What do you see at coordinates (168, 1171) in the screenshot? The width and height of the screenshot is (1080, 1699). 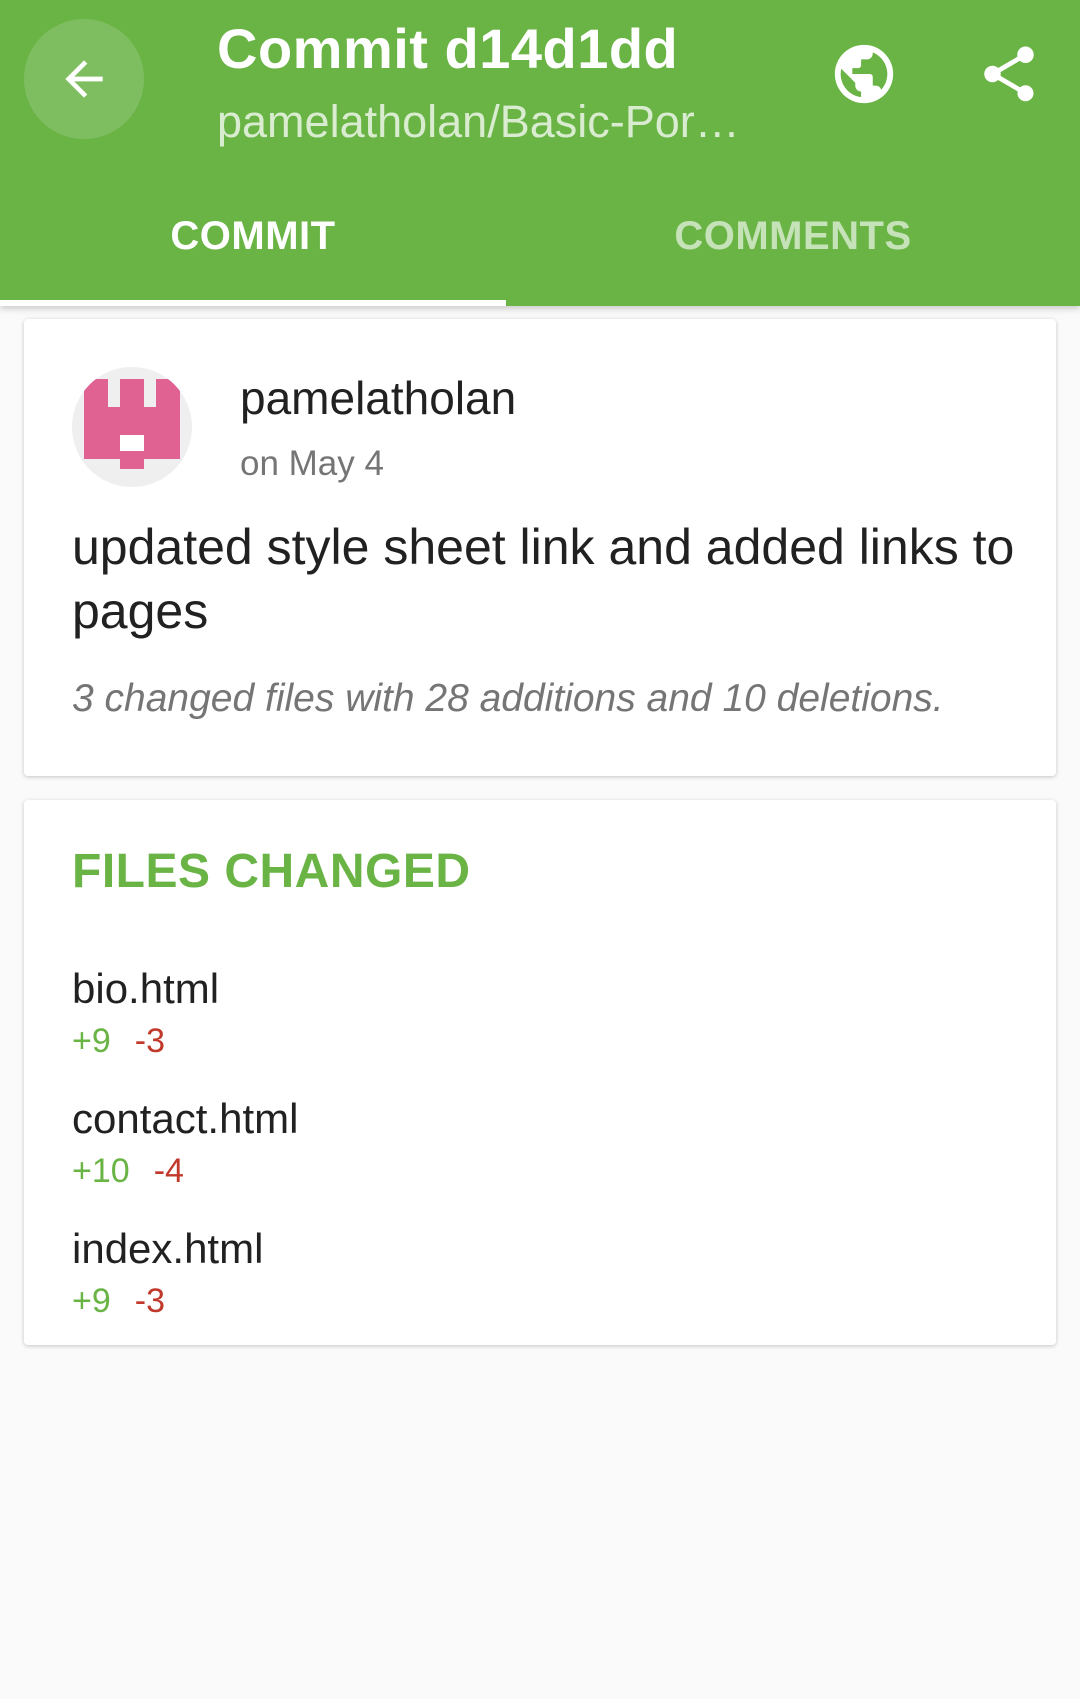 I see `deletions-count: -4` at bounding box center [168, 1171].